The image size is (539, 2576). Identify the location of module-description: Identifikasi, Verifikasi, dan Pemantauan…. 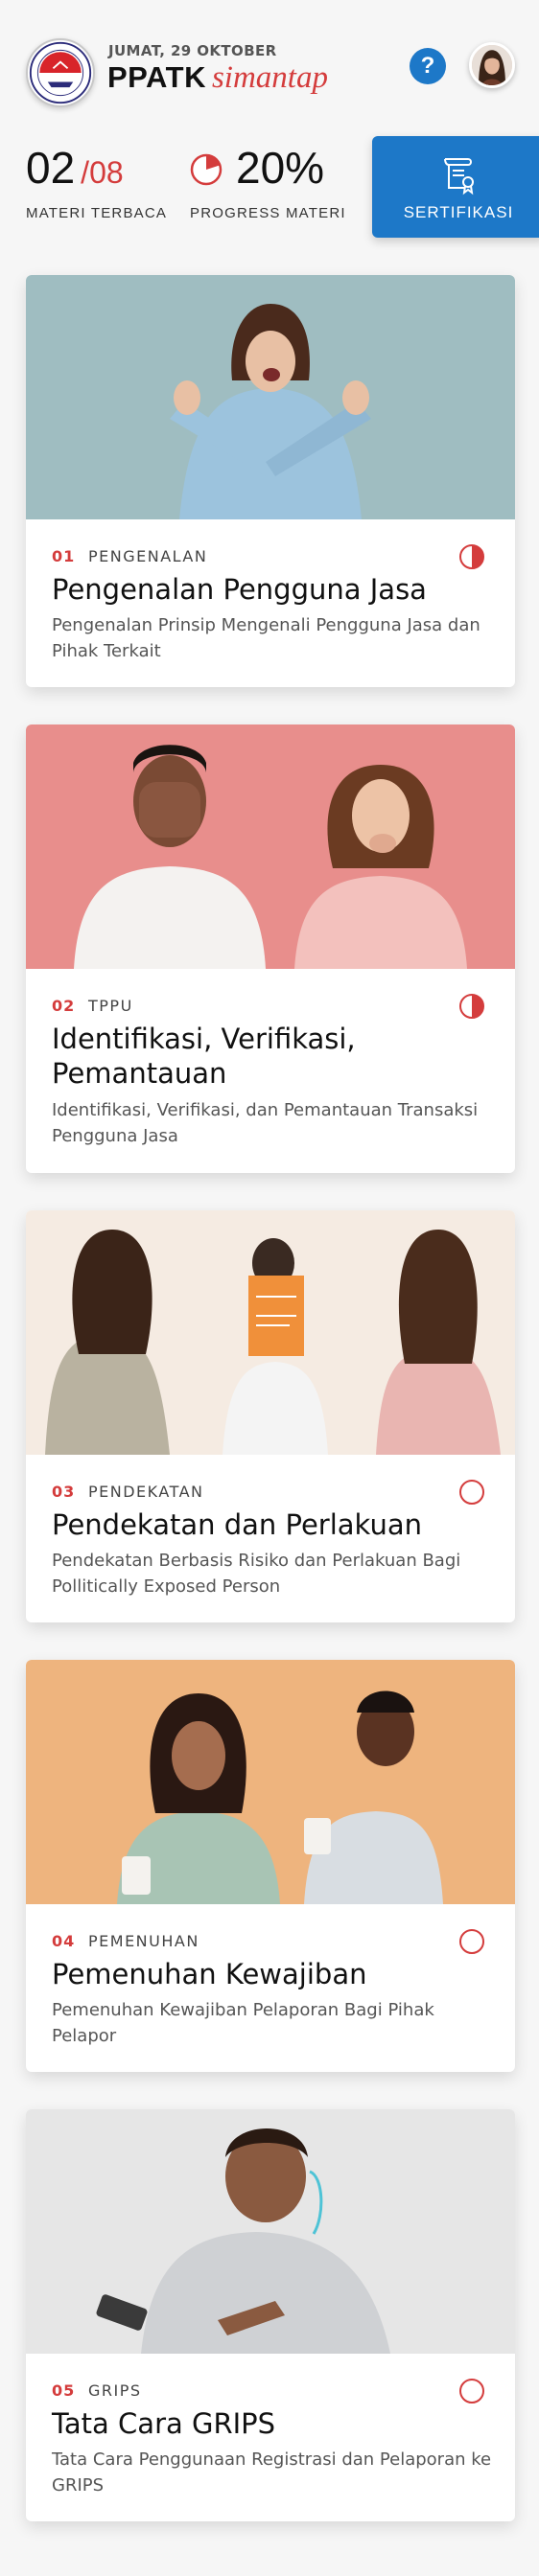
(265, 1123).